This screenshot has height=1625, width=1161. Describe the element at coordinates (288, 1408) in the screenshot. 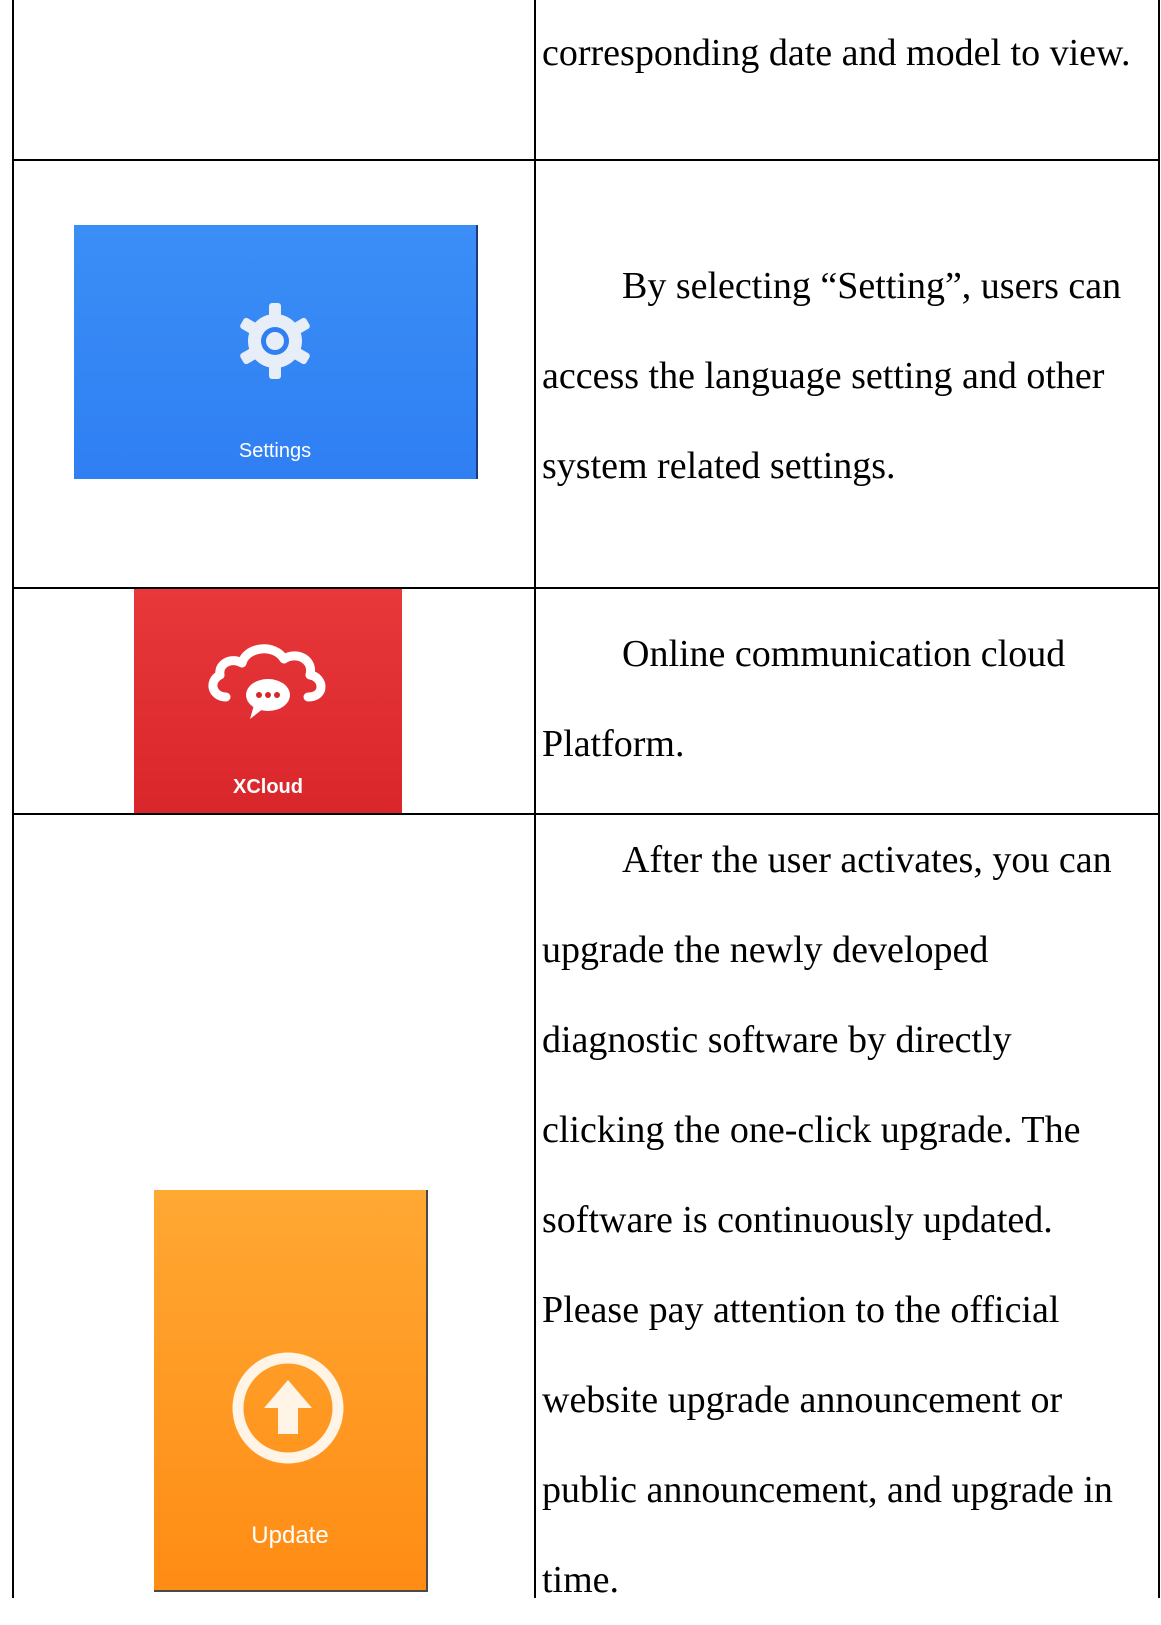

I see `upload-arrow-icon` at that location.